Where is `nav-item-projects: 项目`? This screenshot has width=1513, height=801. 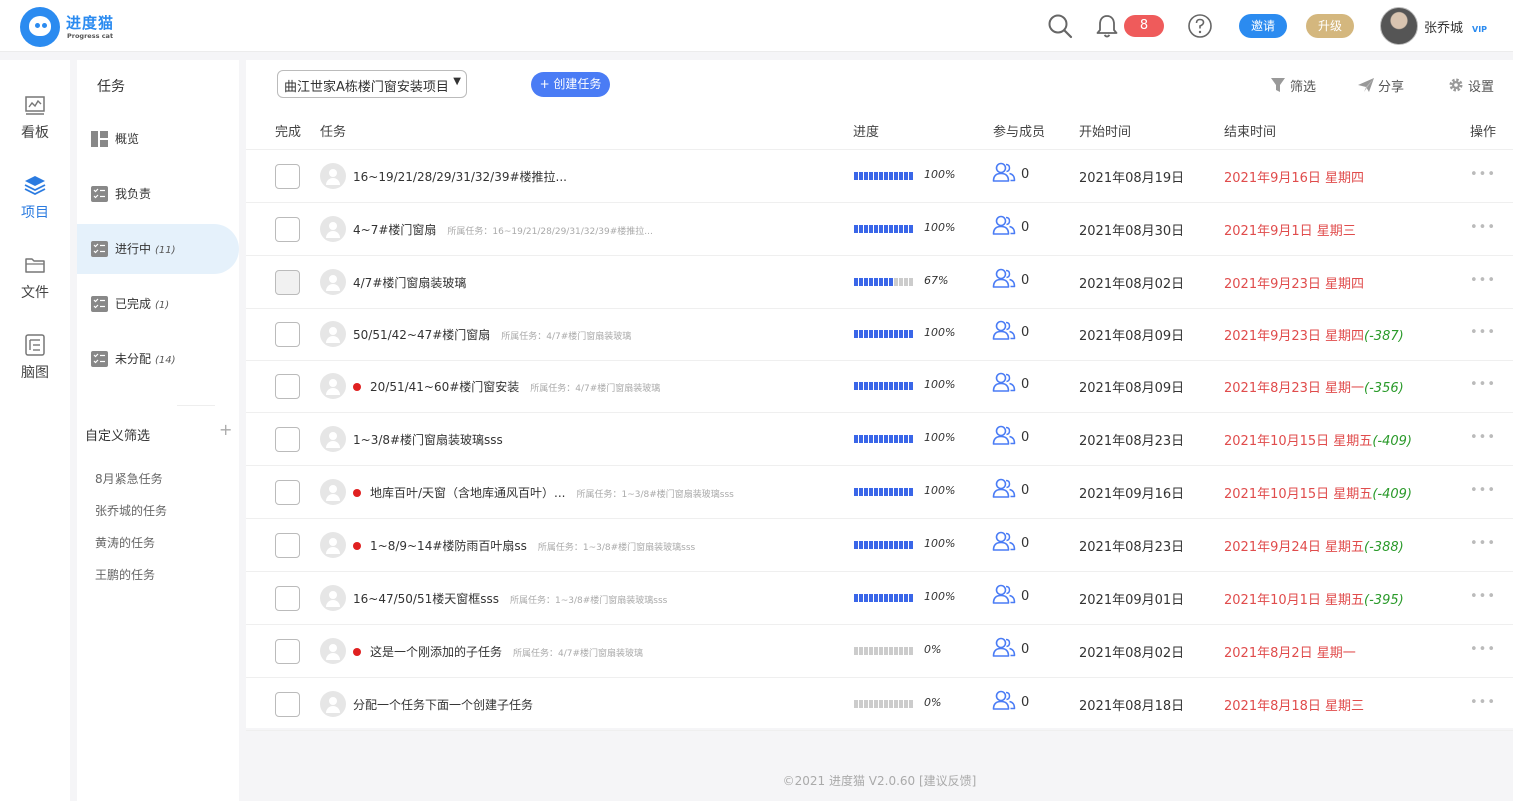 nav-item-projects: 项目 is located at coordinates (35, 204).